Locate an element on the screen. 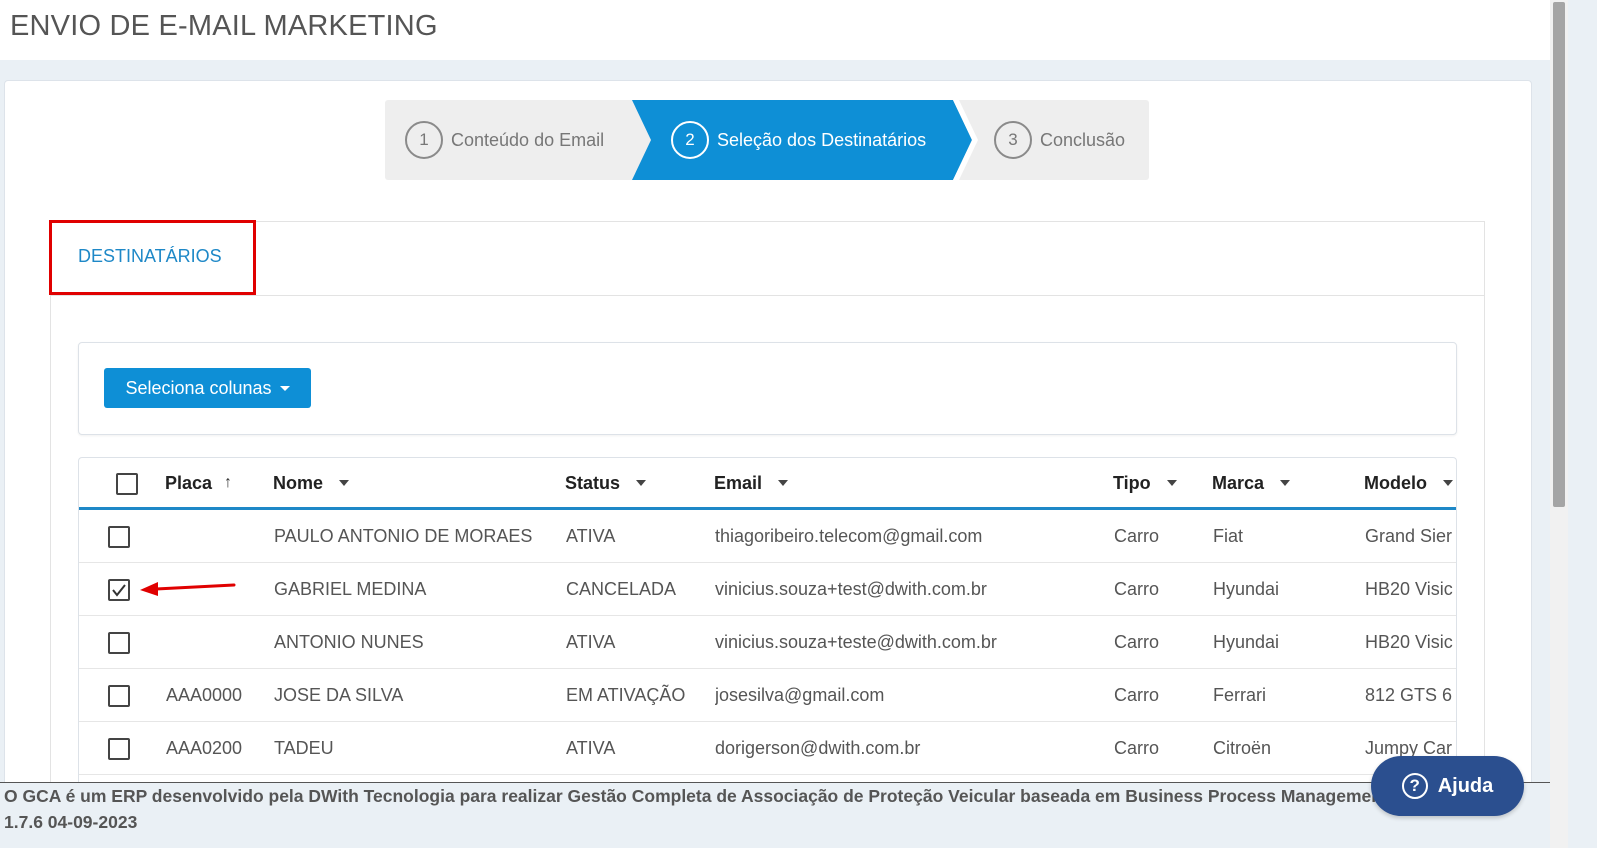  page-title: ENVIO DE E-MAIL MARKETING is located at coordinates (224, 26).